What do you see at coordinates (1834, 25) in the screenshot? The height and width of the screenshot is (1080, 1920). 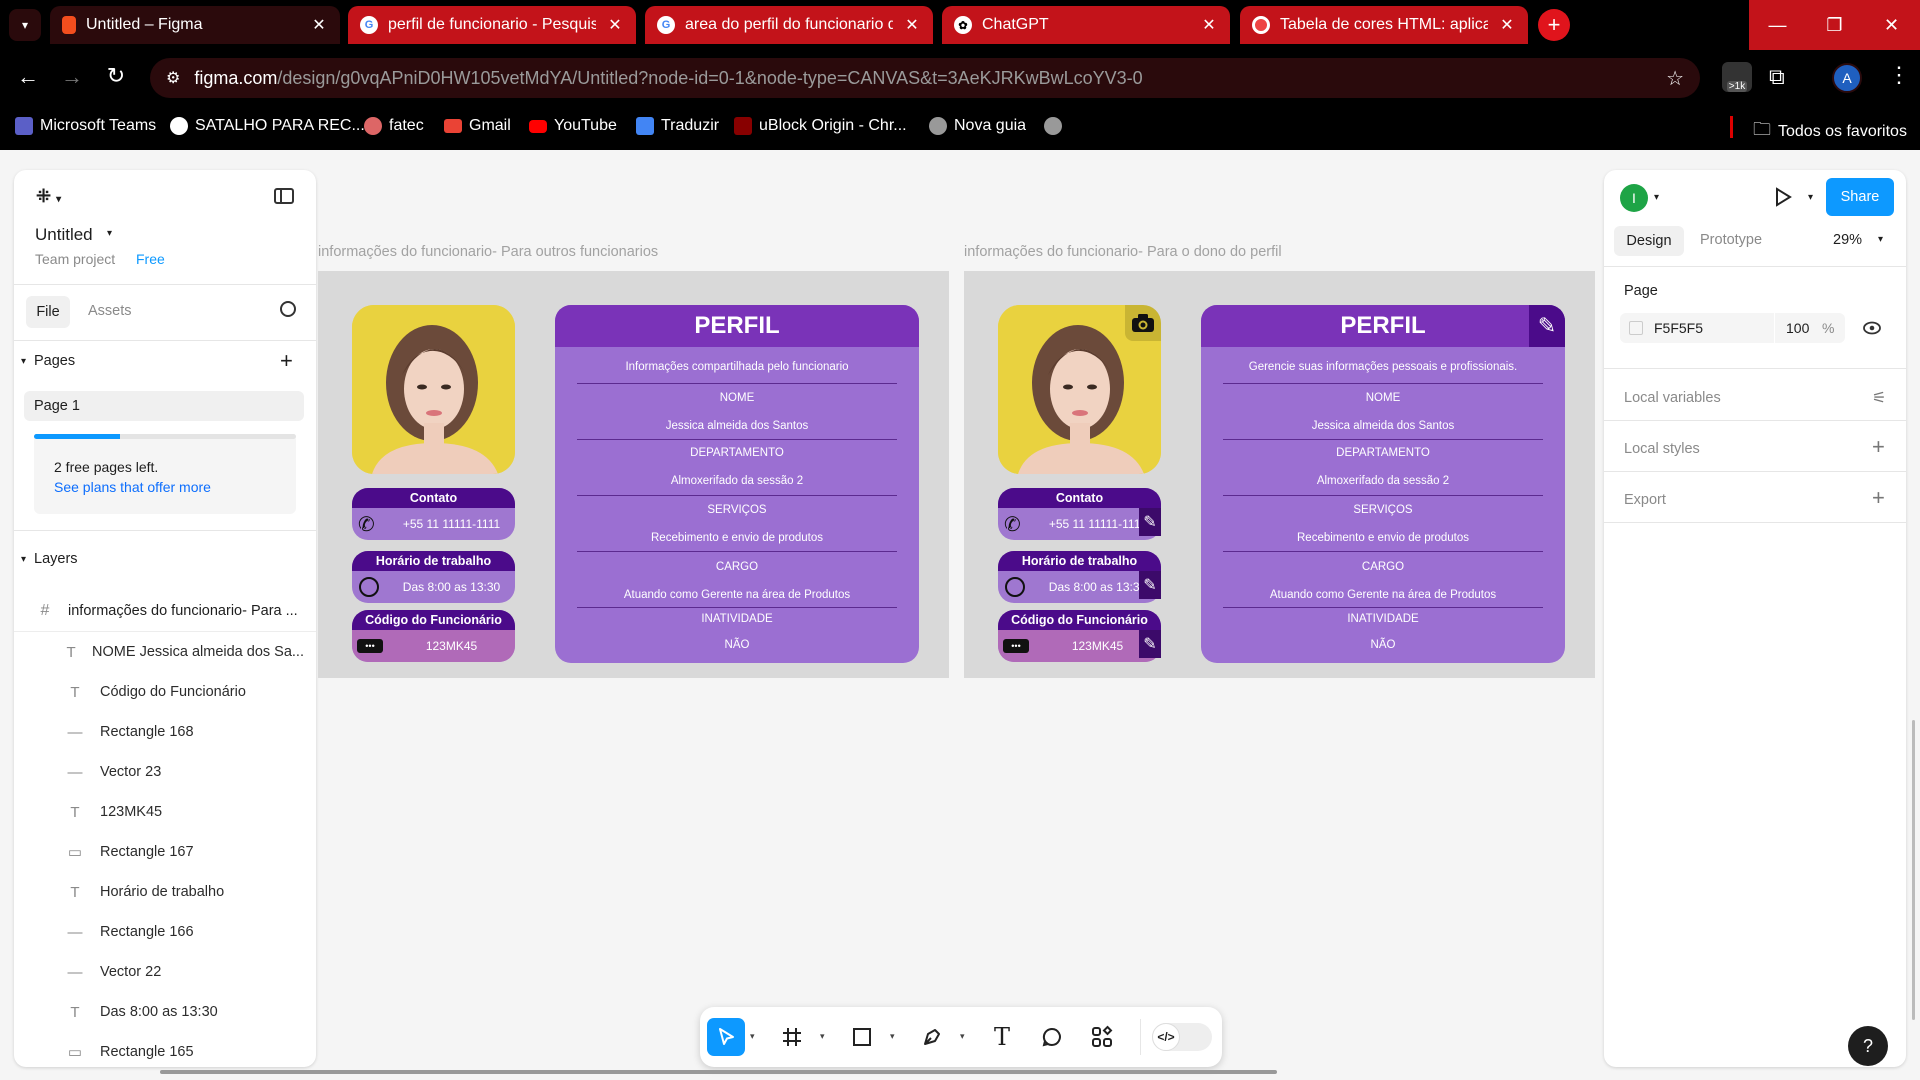 I see `restore-icon: ❐` at bounding box center [1834, 25].